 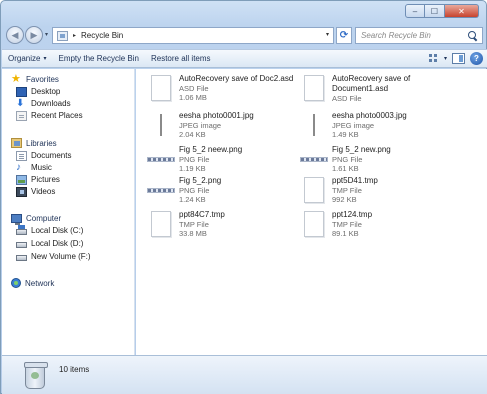 What do you see at coordinates (345, 134) in the screenshot?
I see `file-size: 1.49 KB` at bounding box center [345, 134].